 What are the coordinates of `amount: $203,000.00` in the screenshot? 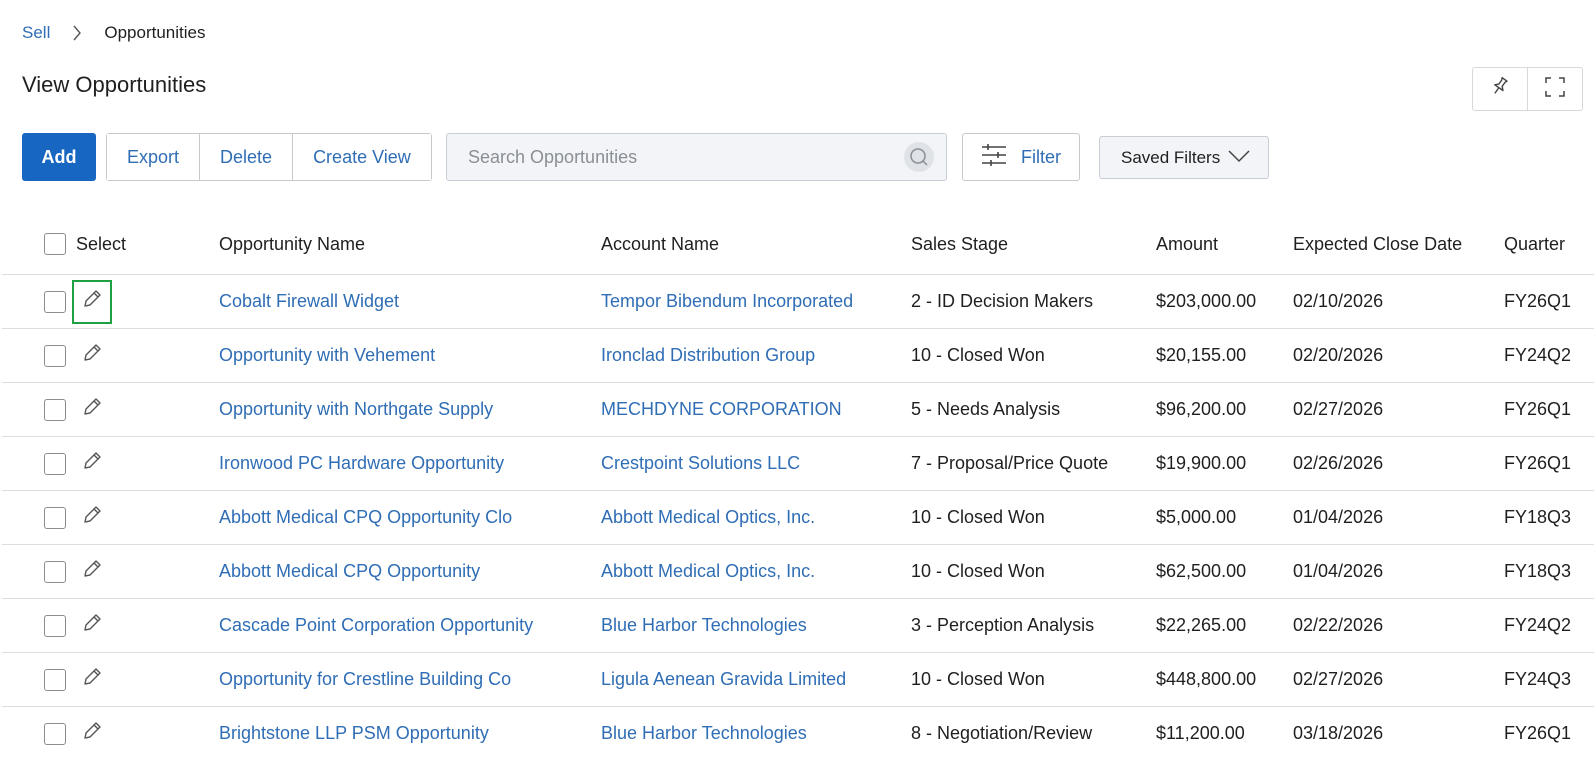 It's located at (1206, 301).